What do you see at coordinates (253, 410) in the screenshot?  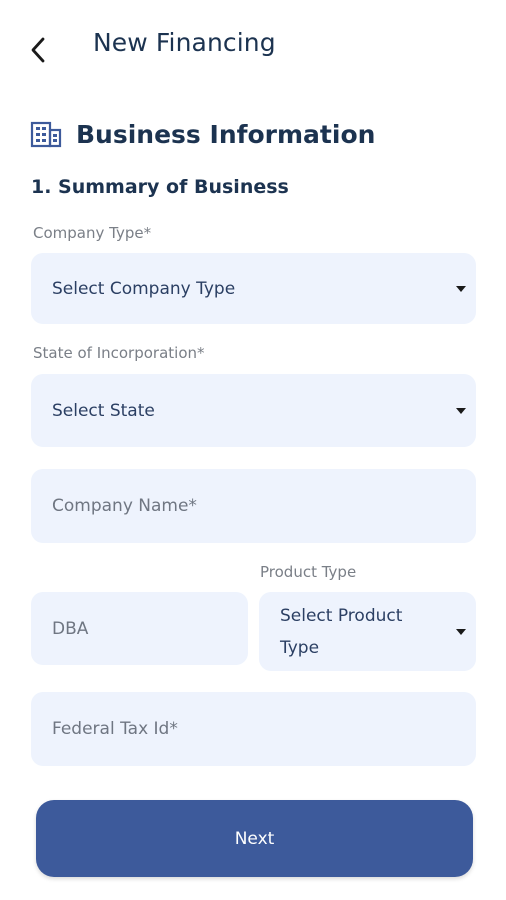 I see `state-select: Select State` at bounding box center [253, 410].